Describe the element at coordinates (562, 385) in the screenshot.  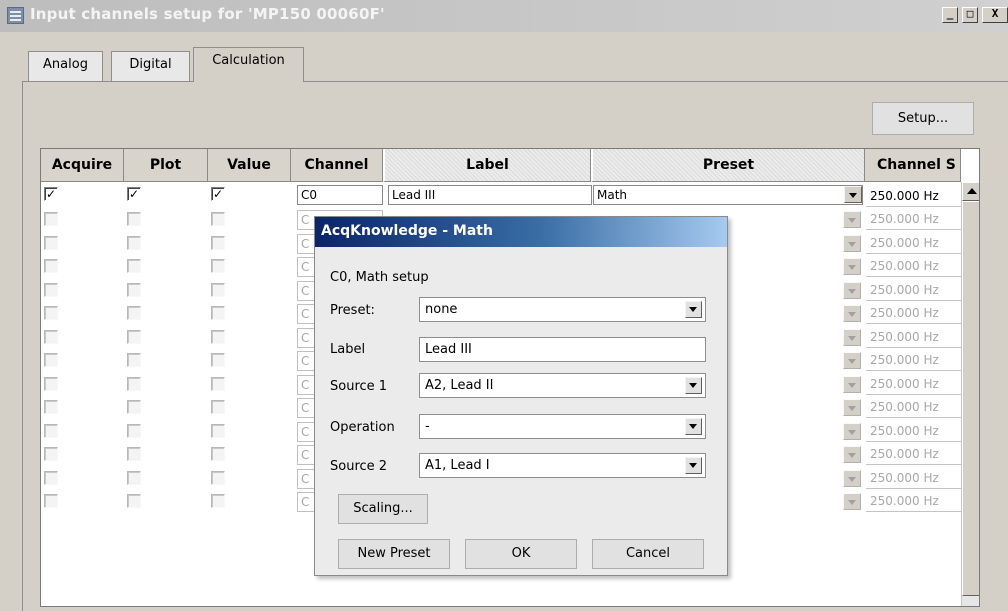
I see `source1-dropdown: A2, Lead II` at that location.